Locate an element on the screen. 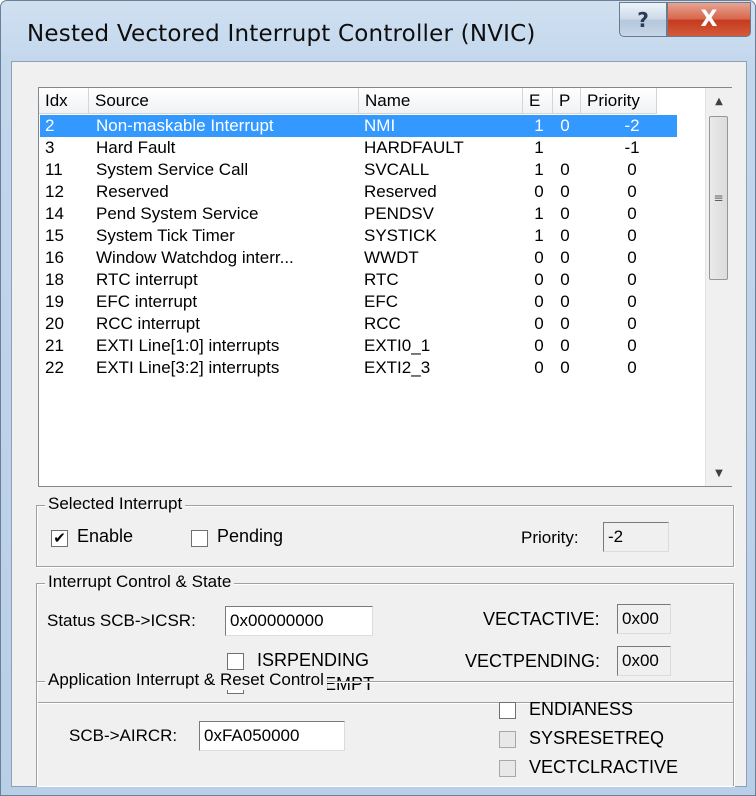 The height and width of the screenshot is (796, 756). scroll-thumb: ≡ is located at coordinates (718, 198).